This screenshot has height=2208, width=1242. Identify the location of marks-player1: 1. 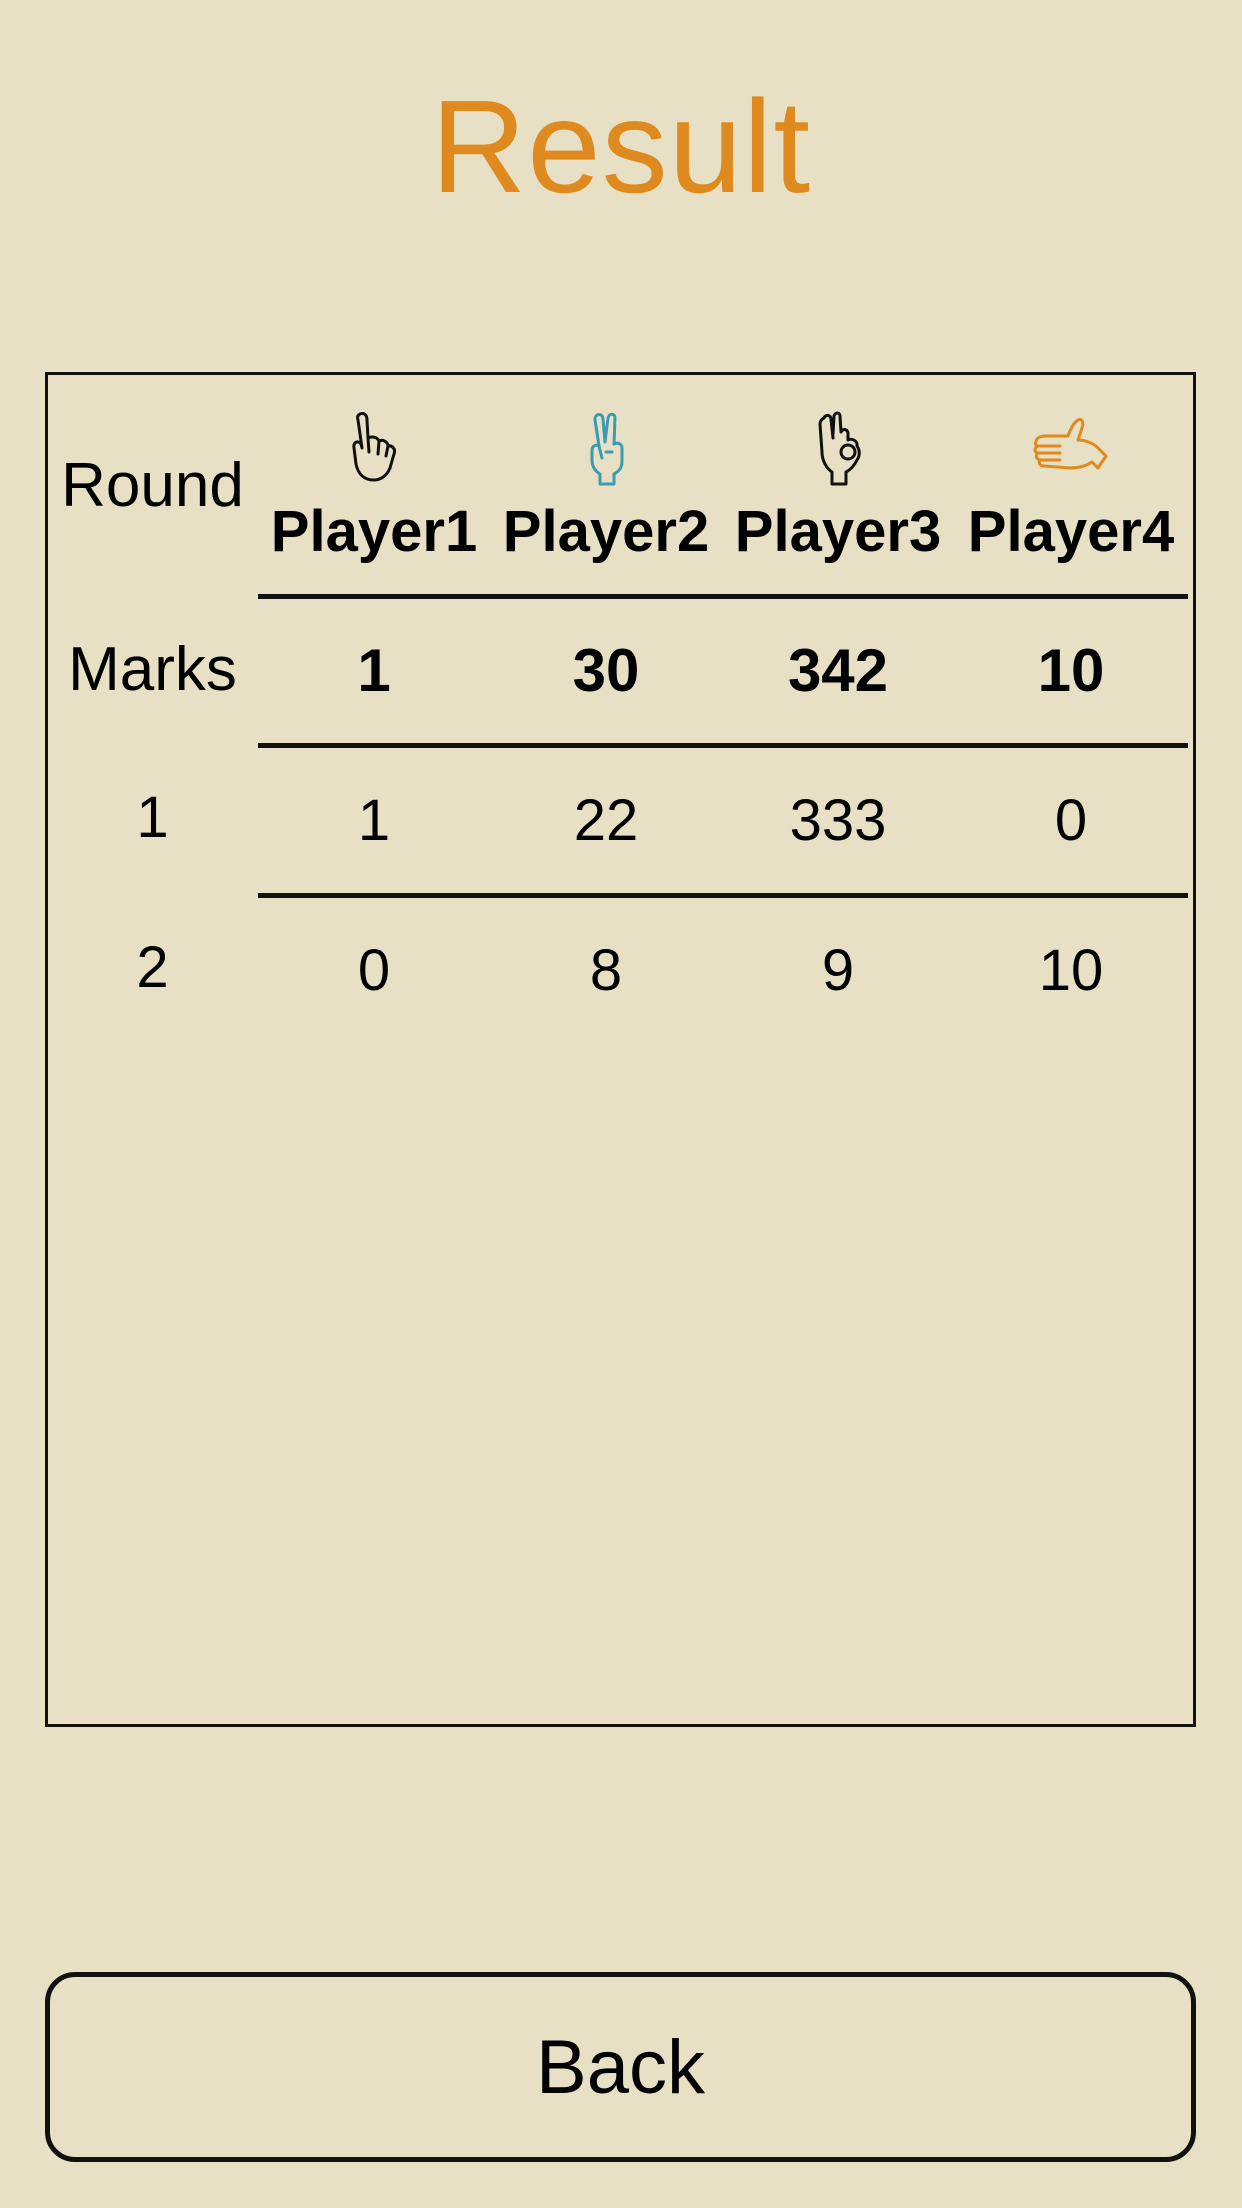
(374, 670).